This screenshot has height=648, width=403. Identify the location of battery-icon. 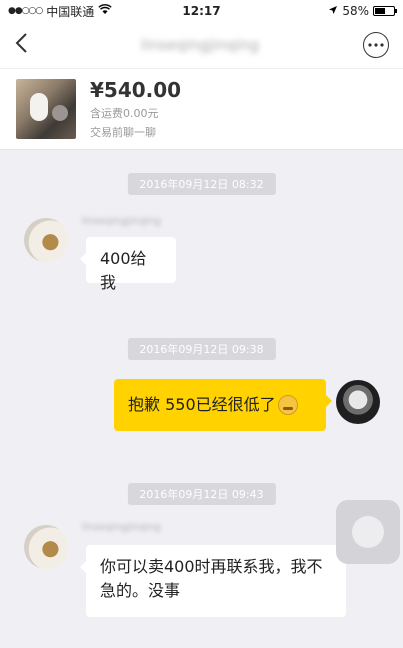
(385, 11).